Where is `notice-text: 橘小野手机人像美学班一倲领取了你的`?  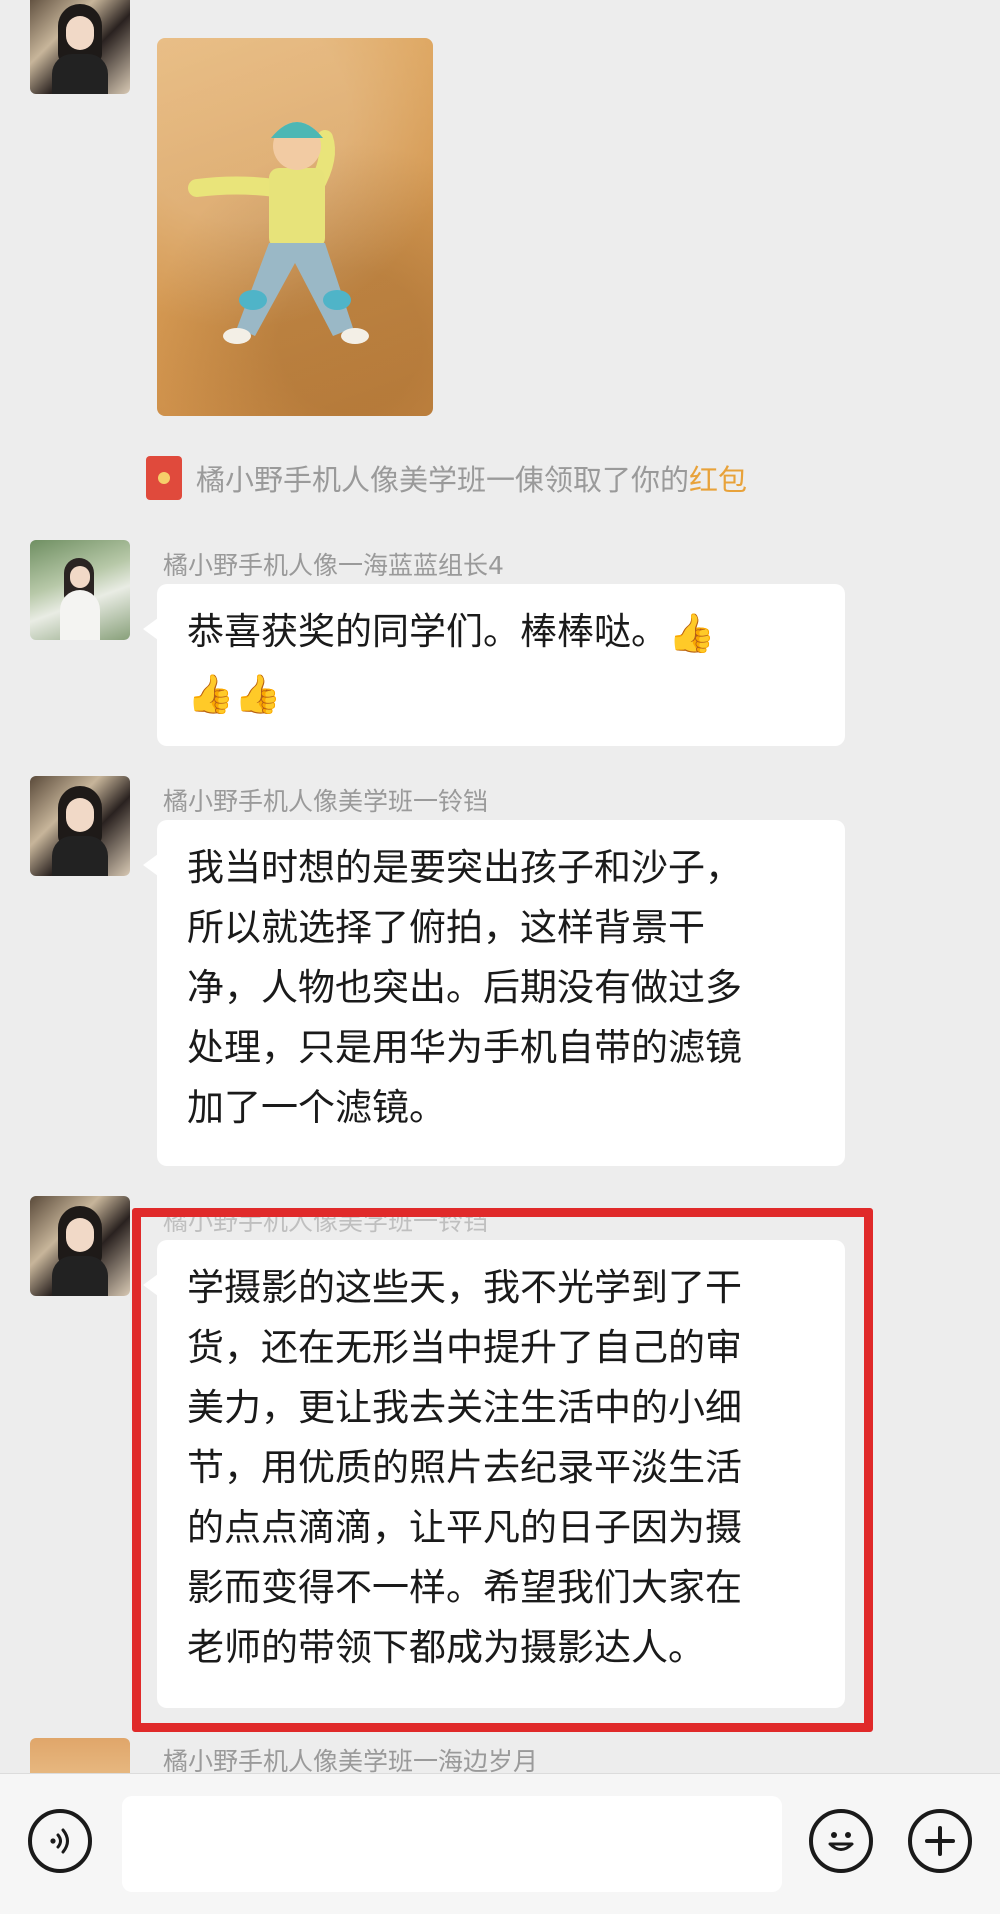
notice-text: 橘小野手机人像美学班一倲领取了你的 is located at coordinates (443, 480).